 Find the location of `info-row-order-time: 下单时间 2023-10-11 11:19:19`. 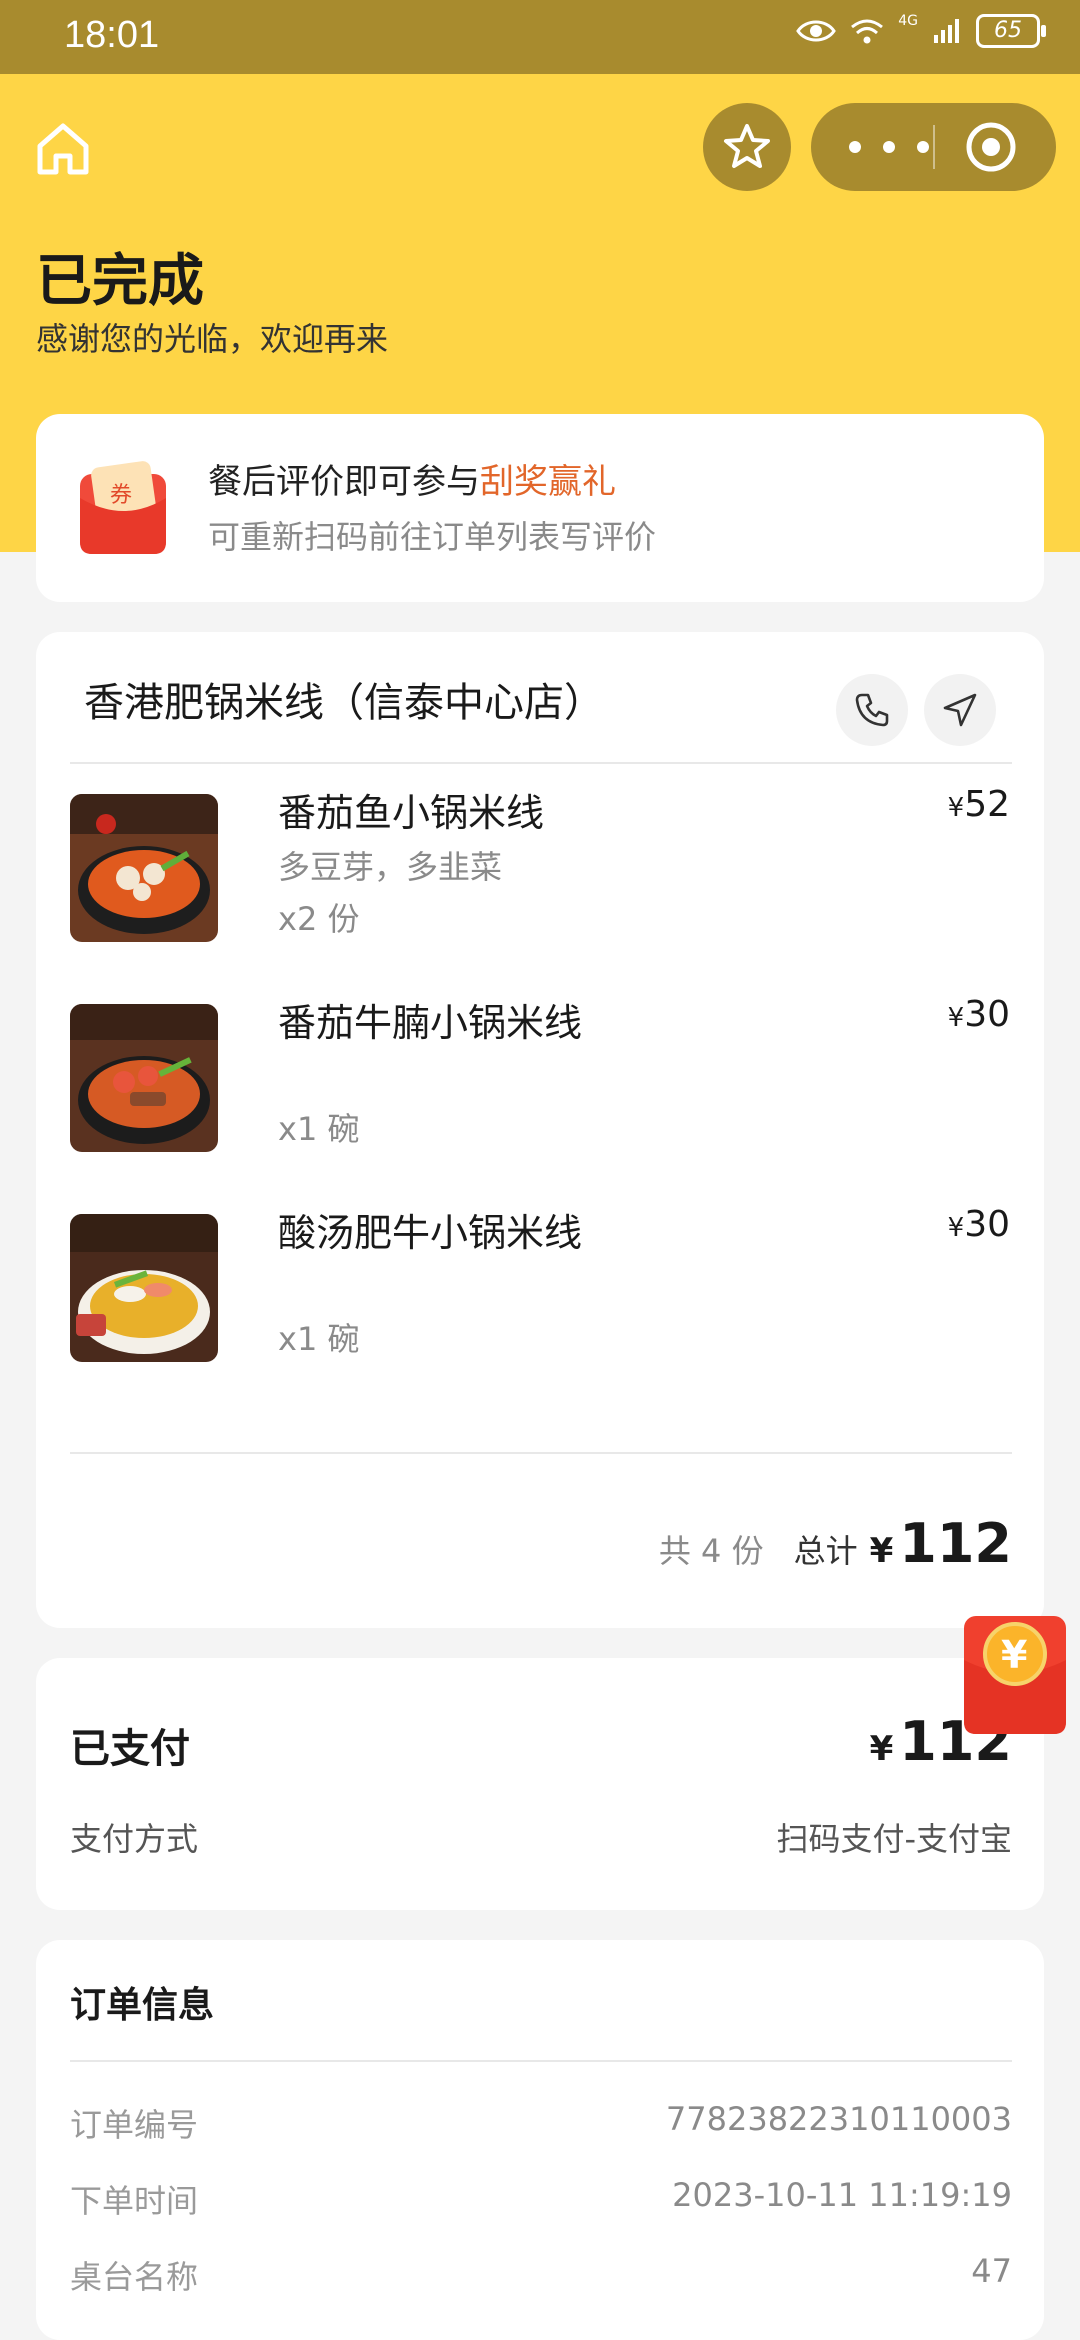

info-row-order-time: 下单时间 2023-10-11 11:19:19 is located at coordinates (541, 2199).